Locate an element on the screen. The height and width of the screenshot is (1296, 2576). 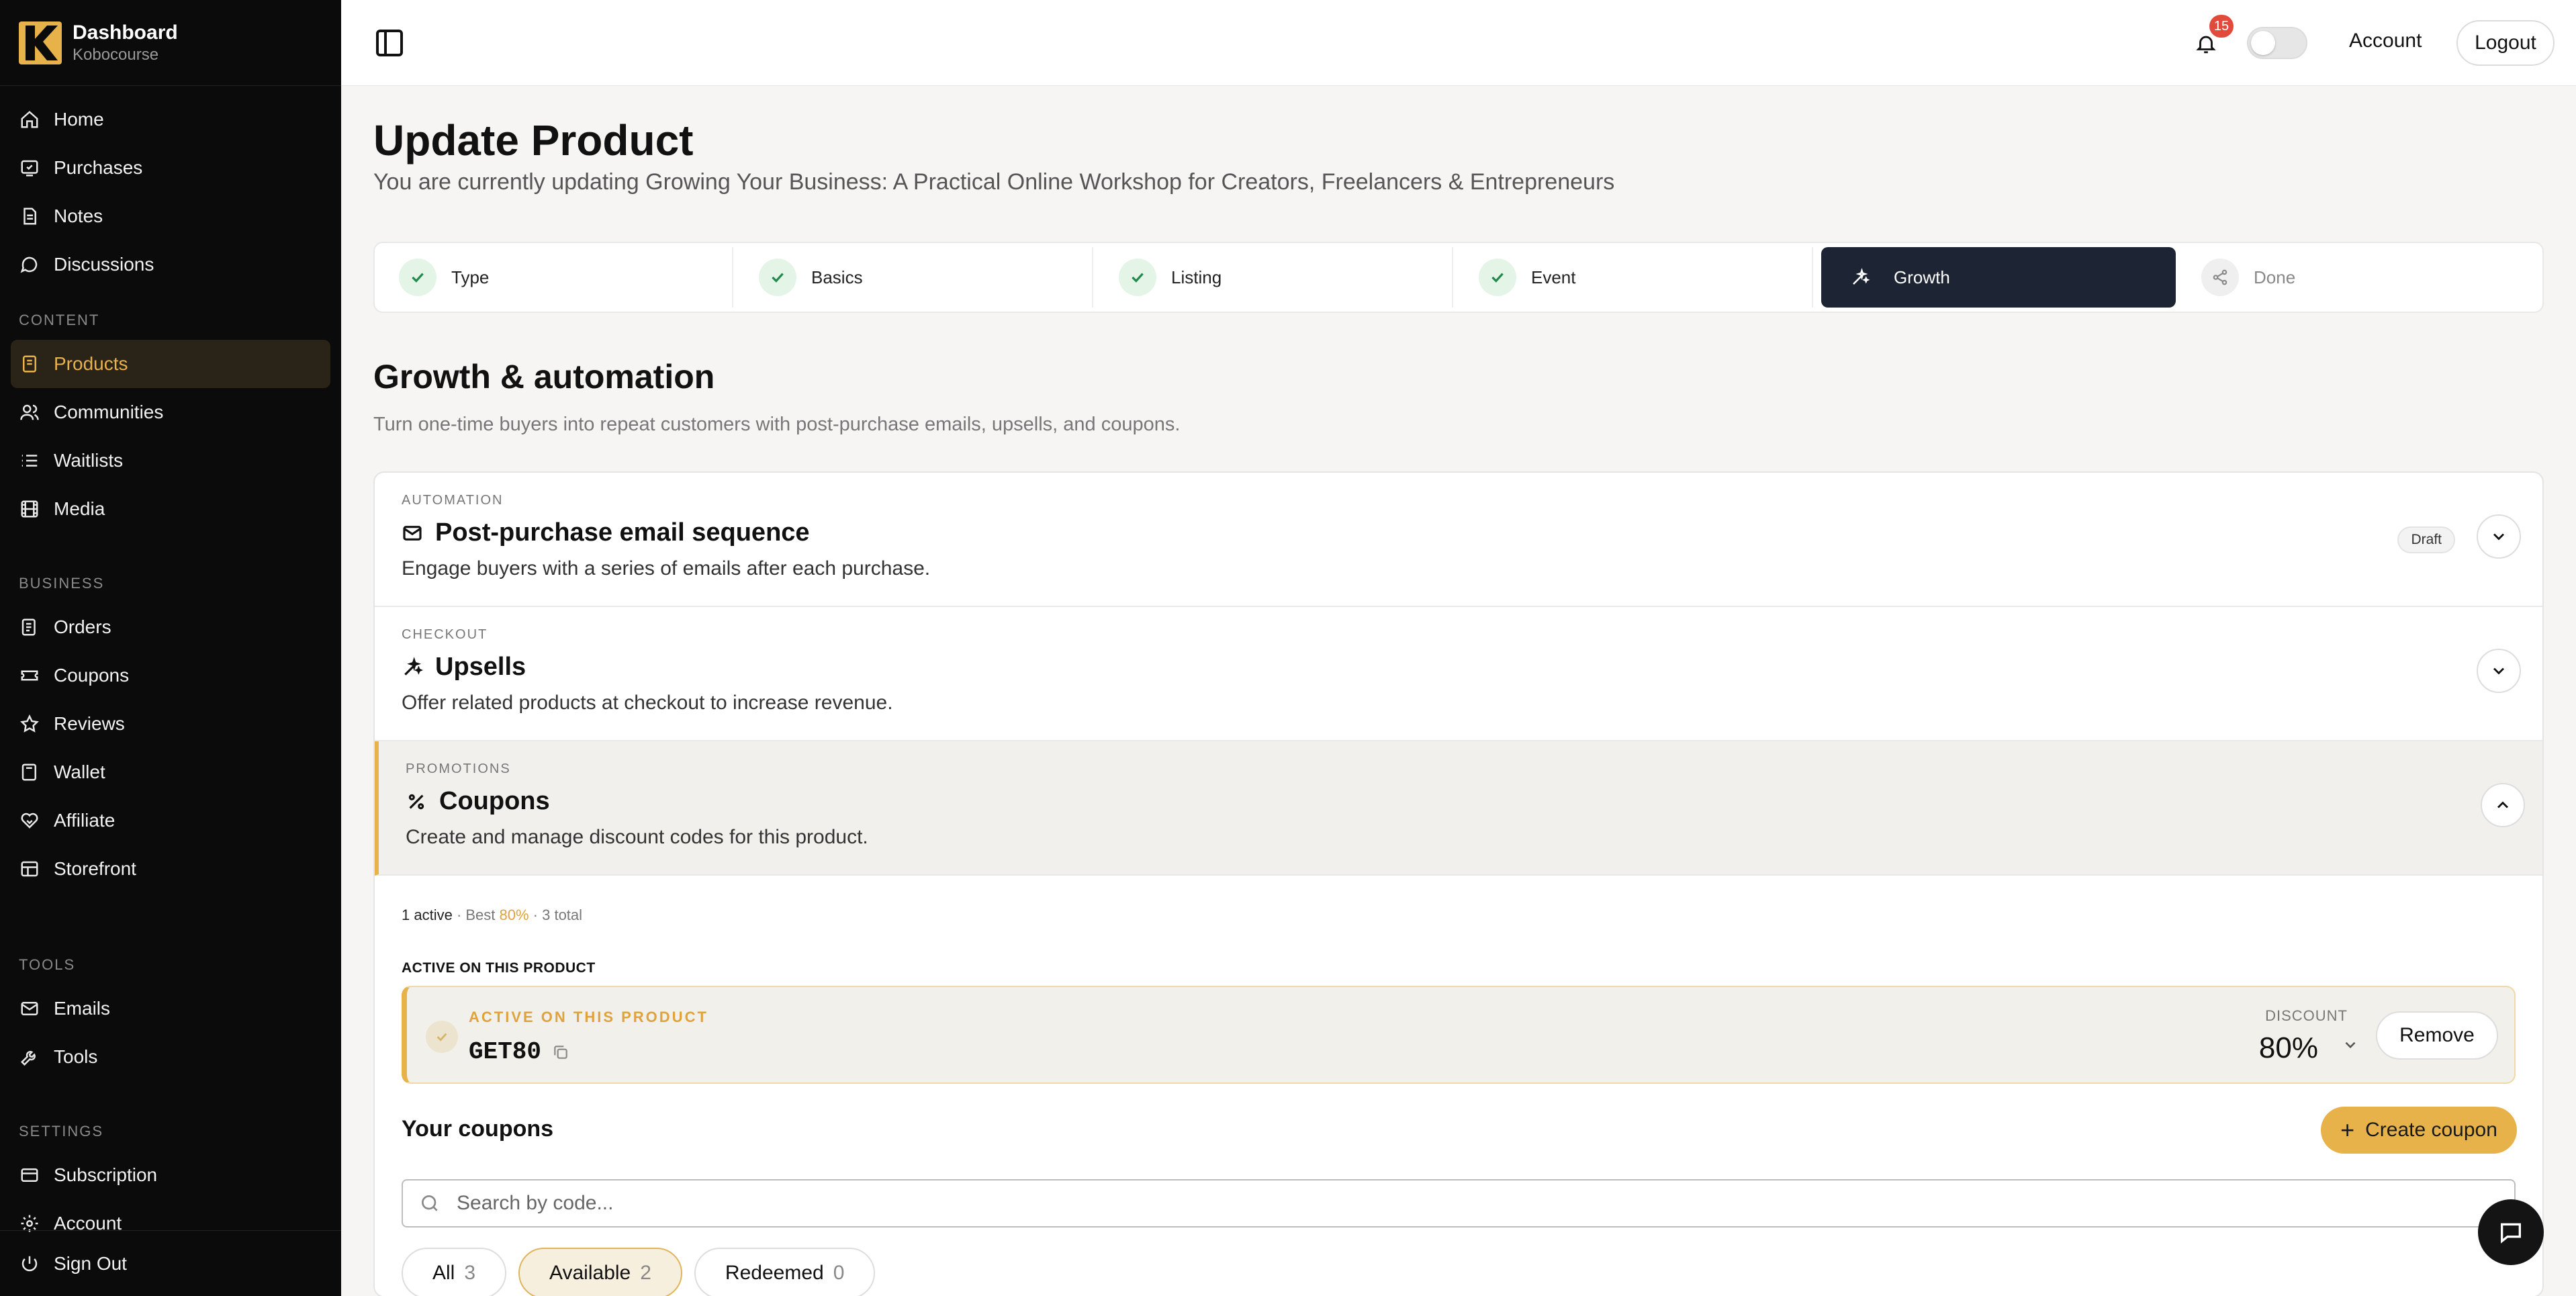
sidebar-item-tools: Tools is located at coordinates (170, 1057).